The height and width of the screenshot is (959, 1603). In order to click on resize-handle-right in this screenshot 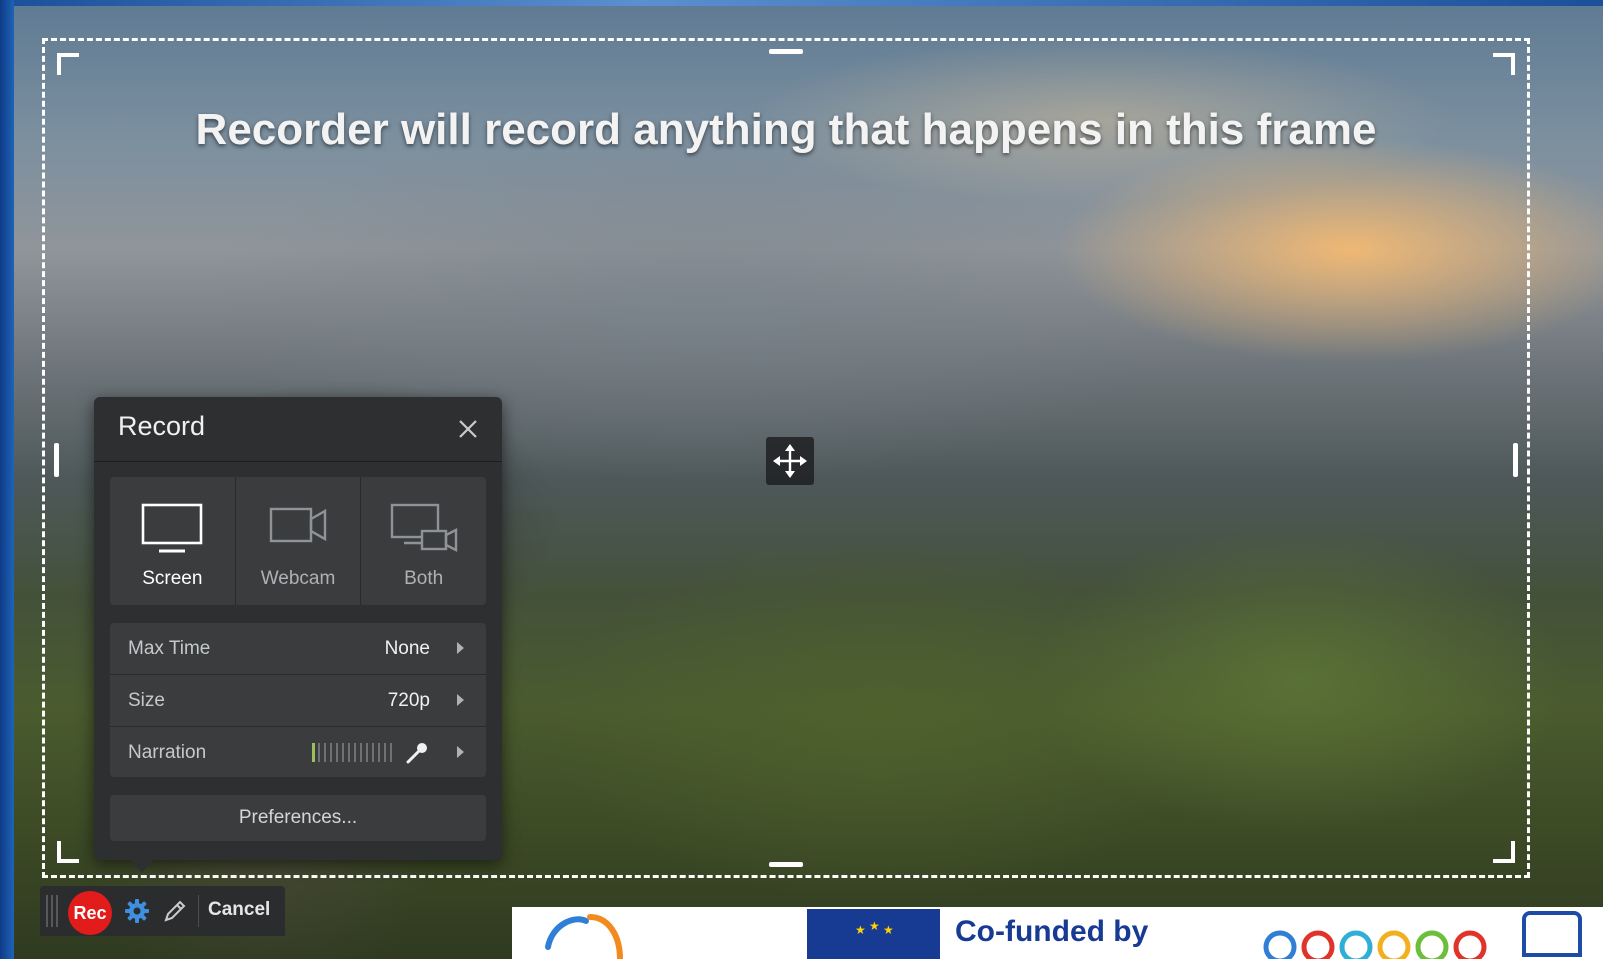, I will do `click(1515, 460)`.